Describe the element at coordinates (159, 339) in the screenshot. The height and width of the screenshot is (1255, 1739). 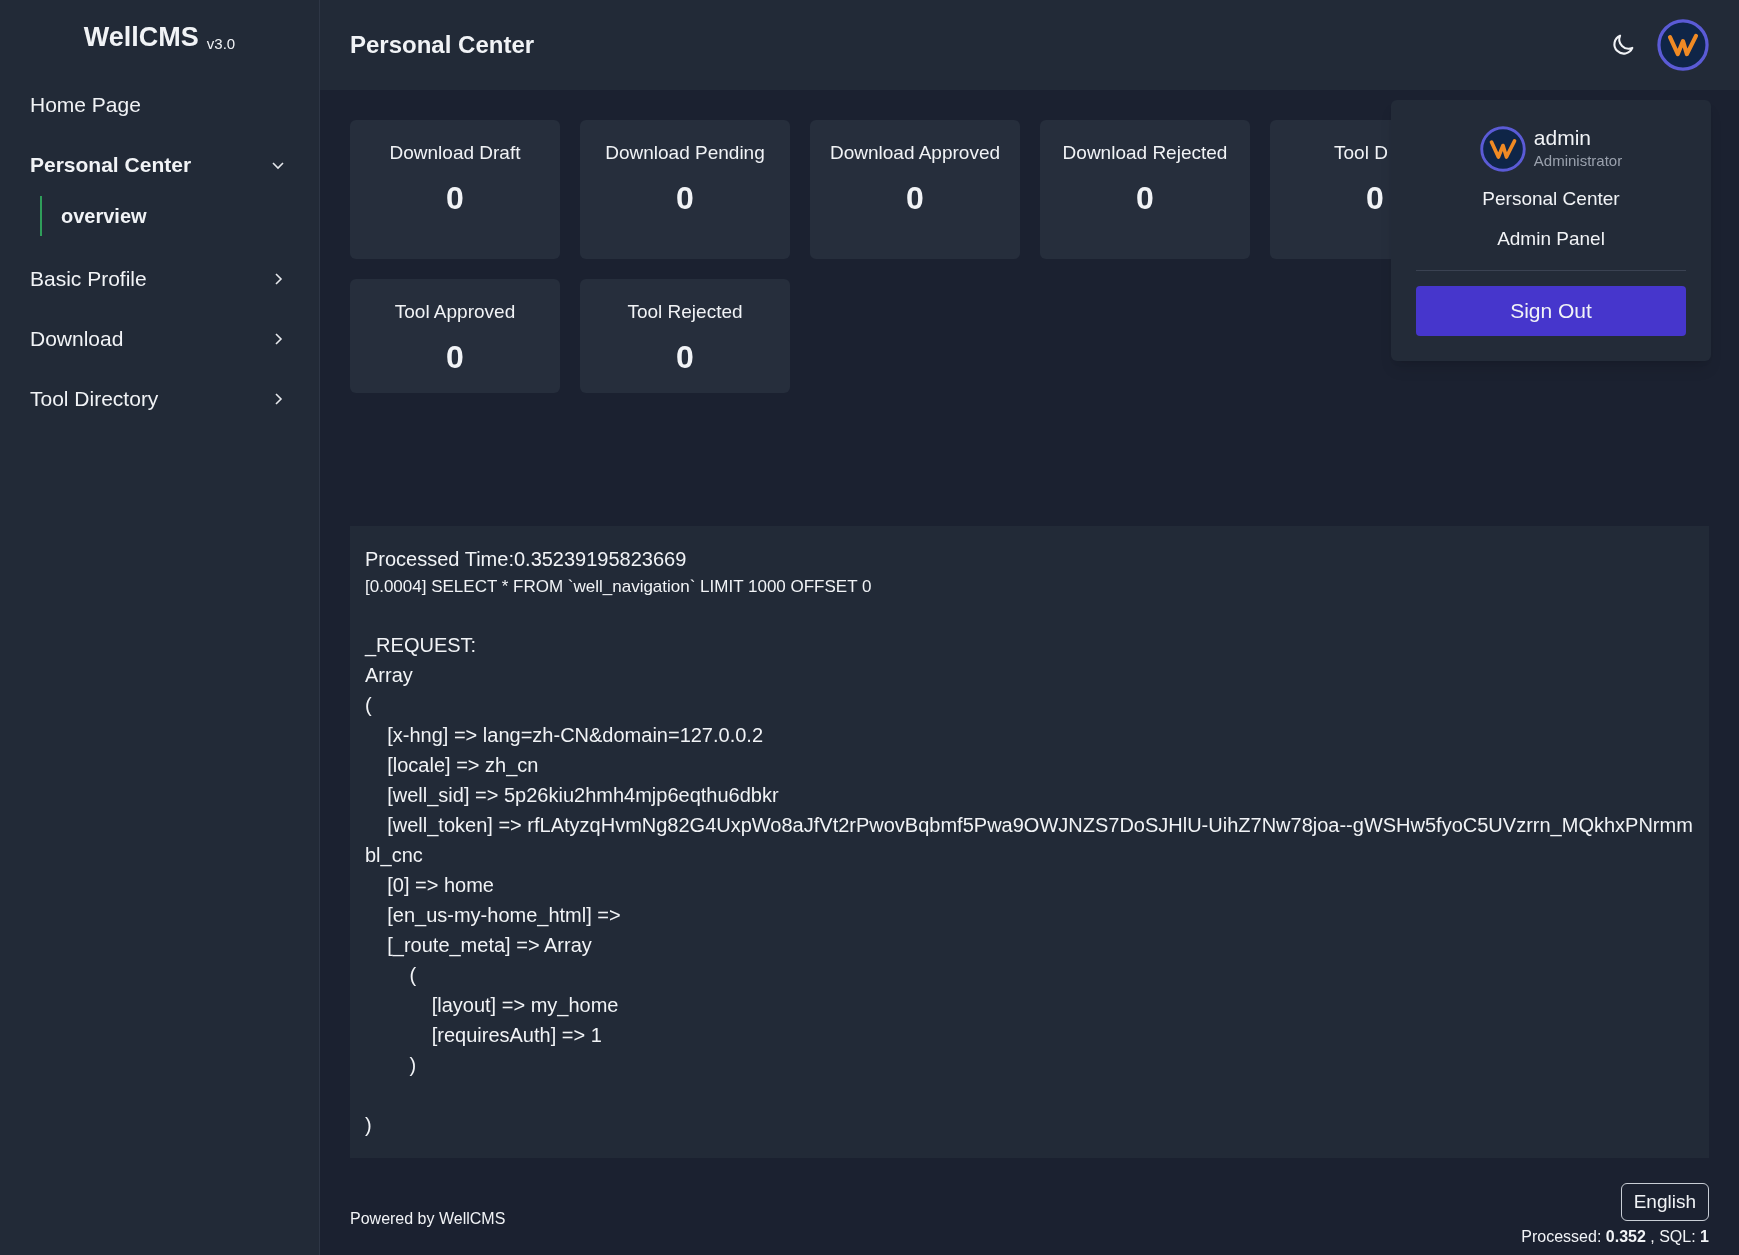
I see `sidebar-item: Download` at that location.